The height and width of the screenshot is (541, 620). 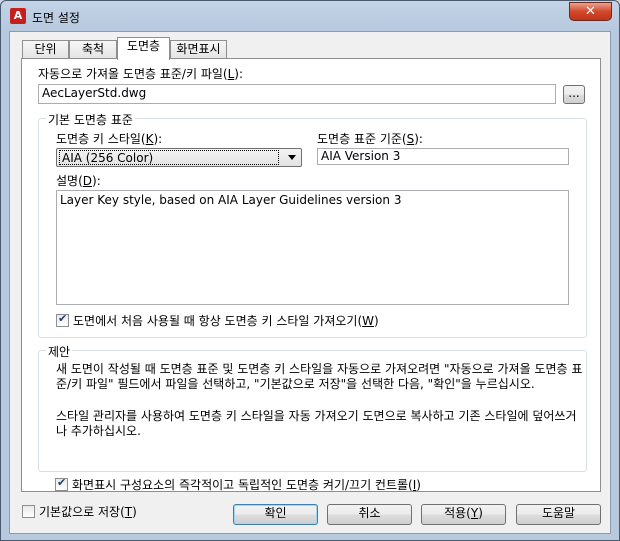 I want to click on tips-group-title: 제안, so click(x=59, y=351).